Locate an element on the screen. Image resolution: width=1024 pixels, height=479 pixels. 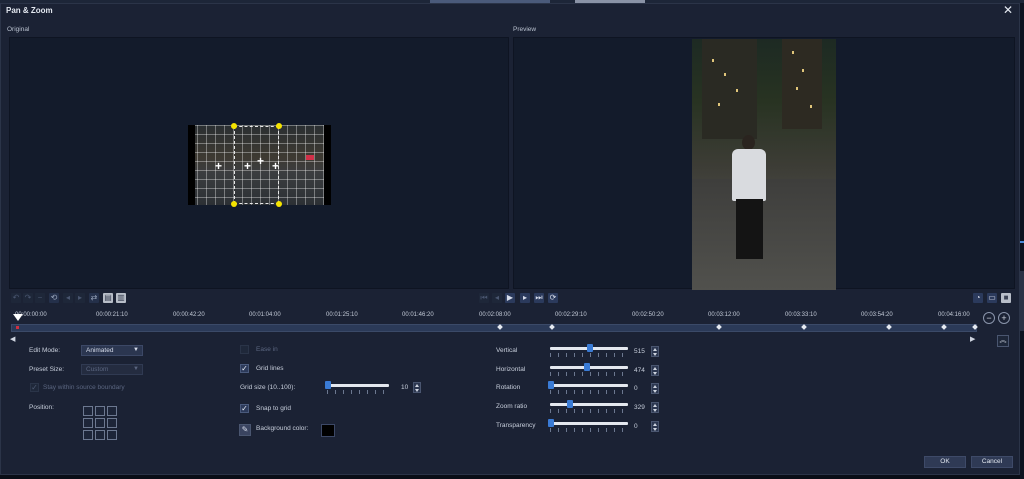
rotation-slider-ticks is located at coordinates (589, 392).